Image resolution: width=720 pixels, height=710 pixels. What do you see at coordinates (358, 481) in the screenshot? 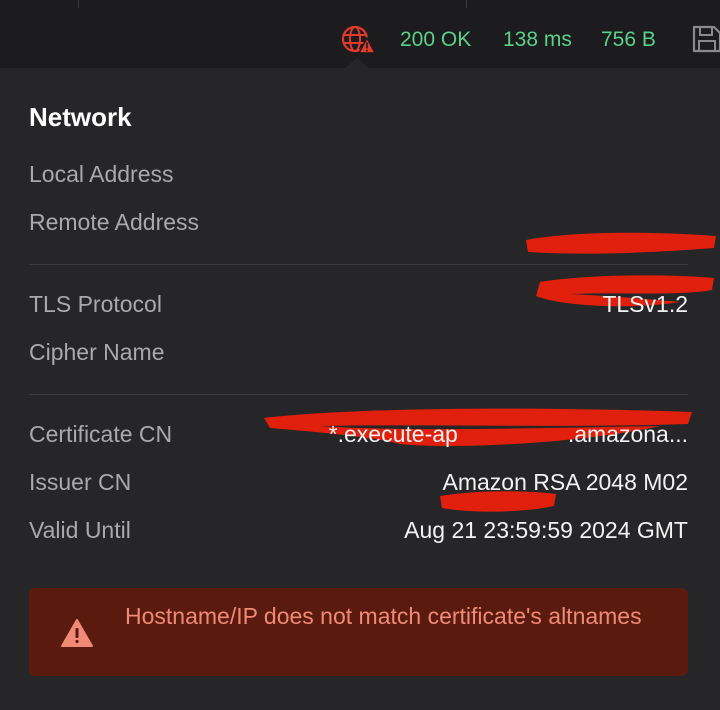
I see `issuer-cn-row: Issuer CN Amazon RSA 2048 M02` at bounding box center [358, 481].